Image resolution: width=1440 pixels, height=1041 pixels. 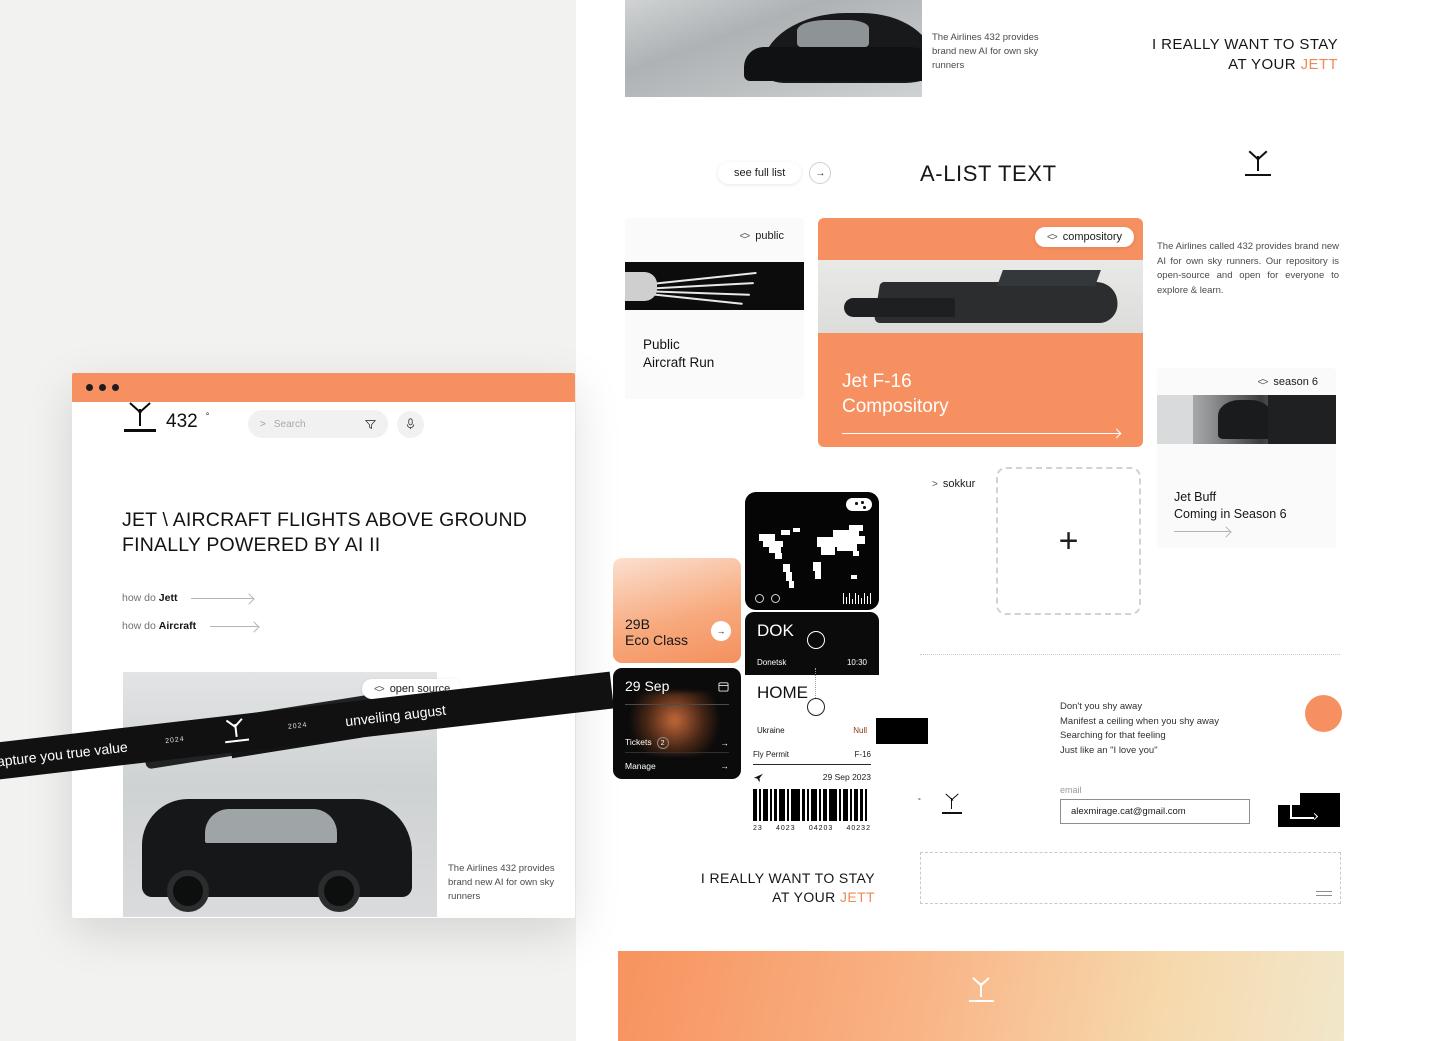 I want to click on route-from-code: DOK, so click(x=775, y=630).